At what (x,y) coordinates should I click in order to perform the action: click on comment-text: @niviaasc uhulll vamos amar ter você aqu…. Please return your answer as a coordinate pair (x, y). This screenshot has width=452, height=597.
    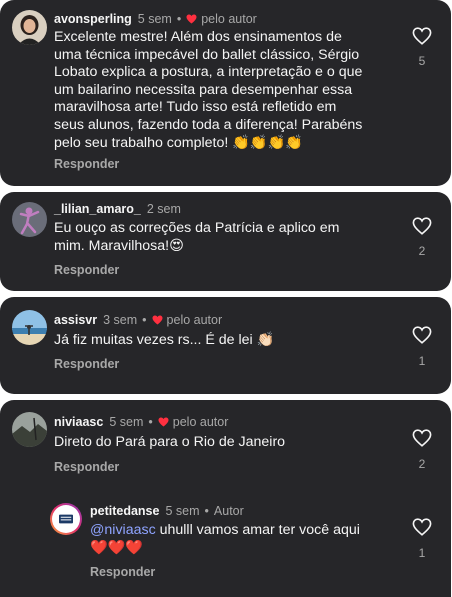
    Looking at the image, I should click on (242, 539).